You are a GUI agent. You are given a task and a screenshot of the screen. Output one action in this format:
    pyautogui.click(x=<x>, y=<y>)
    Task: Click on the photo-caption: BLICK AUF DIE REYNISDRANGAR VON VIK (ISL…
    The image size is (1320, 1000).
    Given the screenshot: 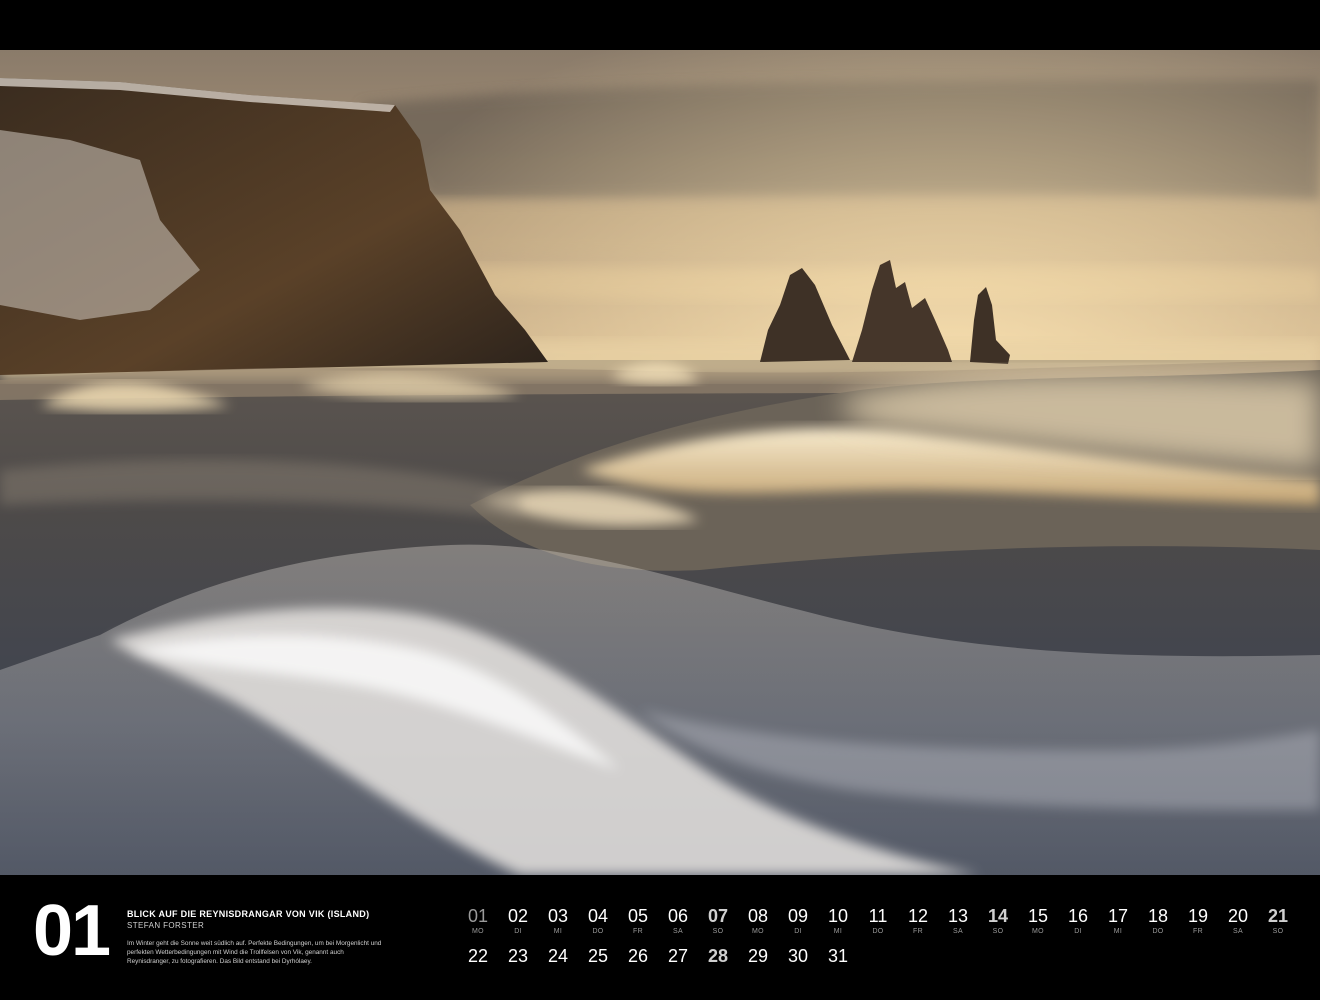 What is the action you would take?
    pyautogui.click(x=254, y=937)
    